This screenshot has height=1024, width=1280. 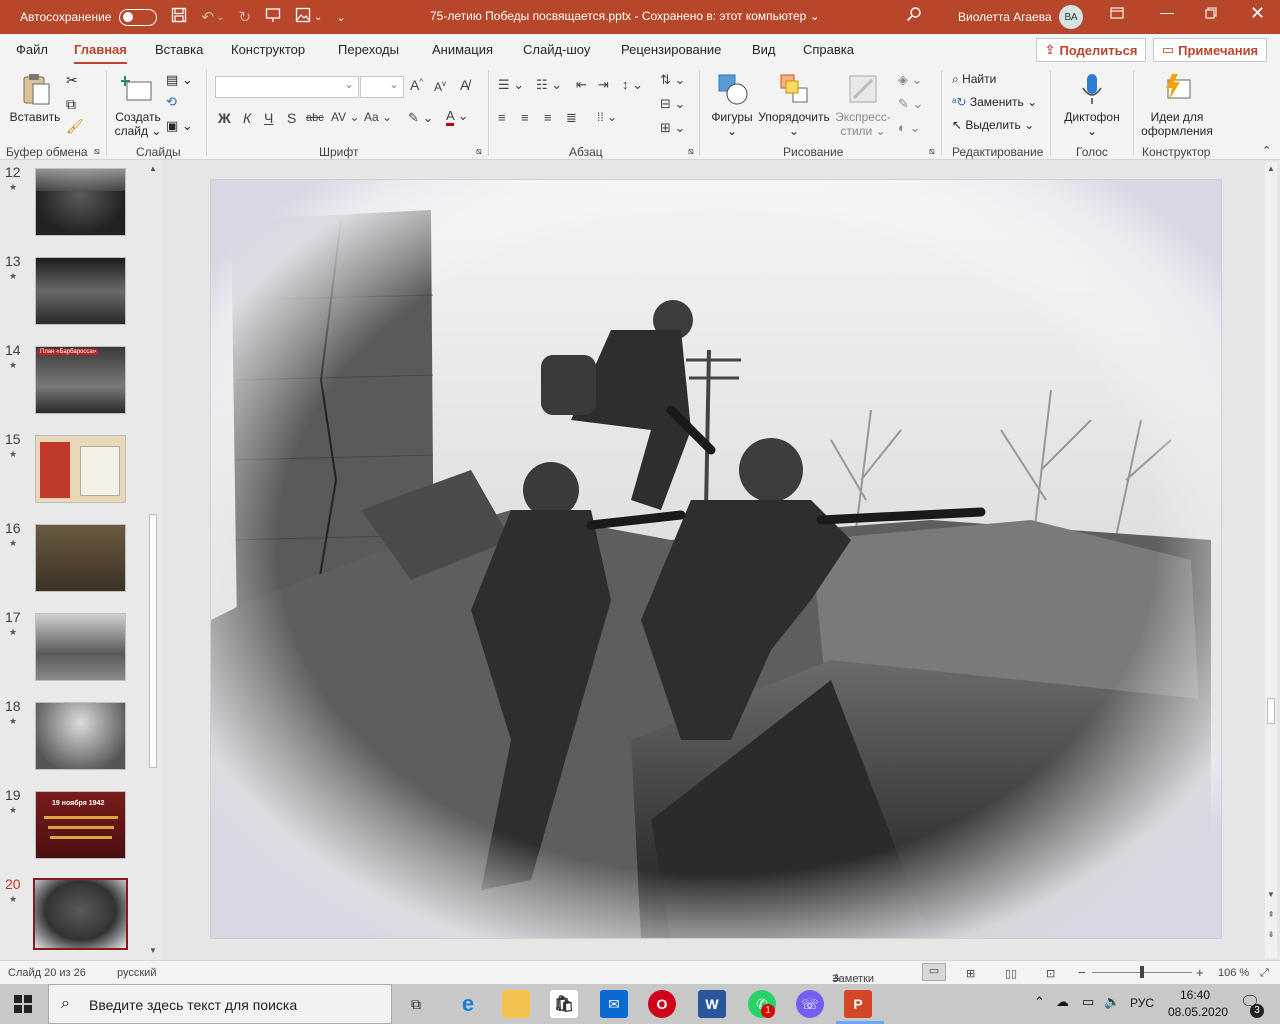 I want to click on clipboard-launcher-icon: ⧅, so click(x=97, y=151).